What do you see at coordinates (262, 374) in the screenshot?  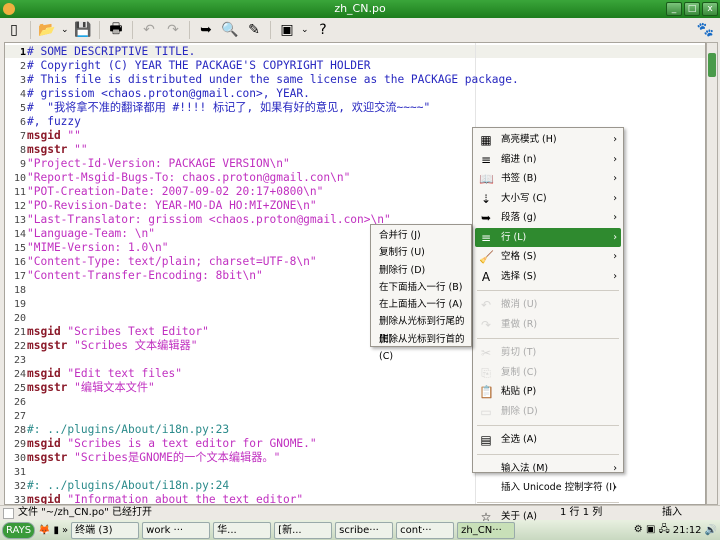 I see `code-line: 24msgid "Edit text files"` at bounding box center [262, 374].